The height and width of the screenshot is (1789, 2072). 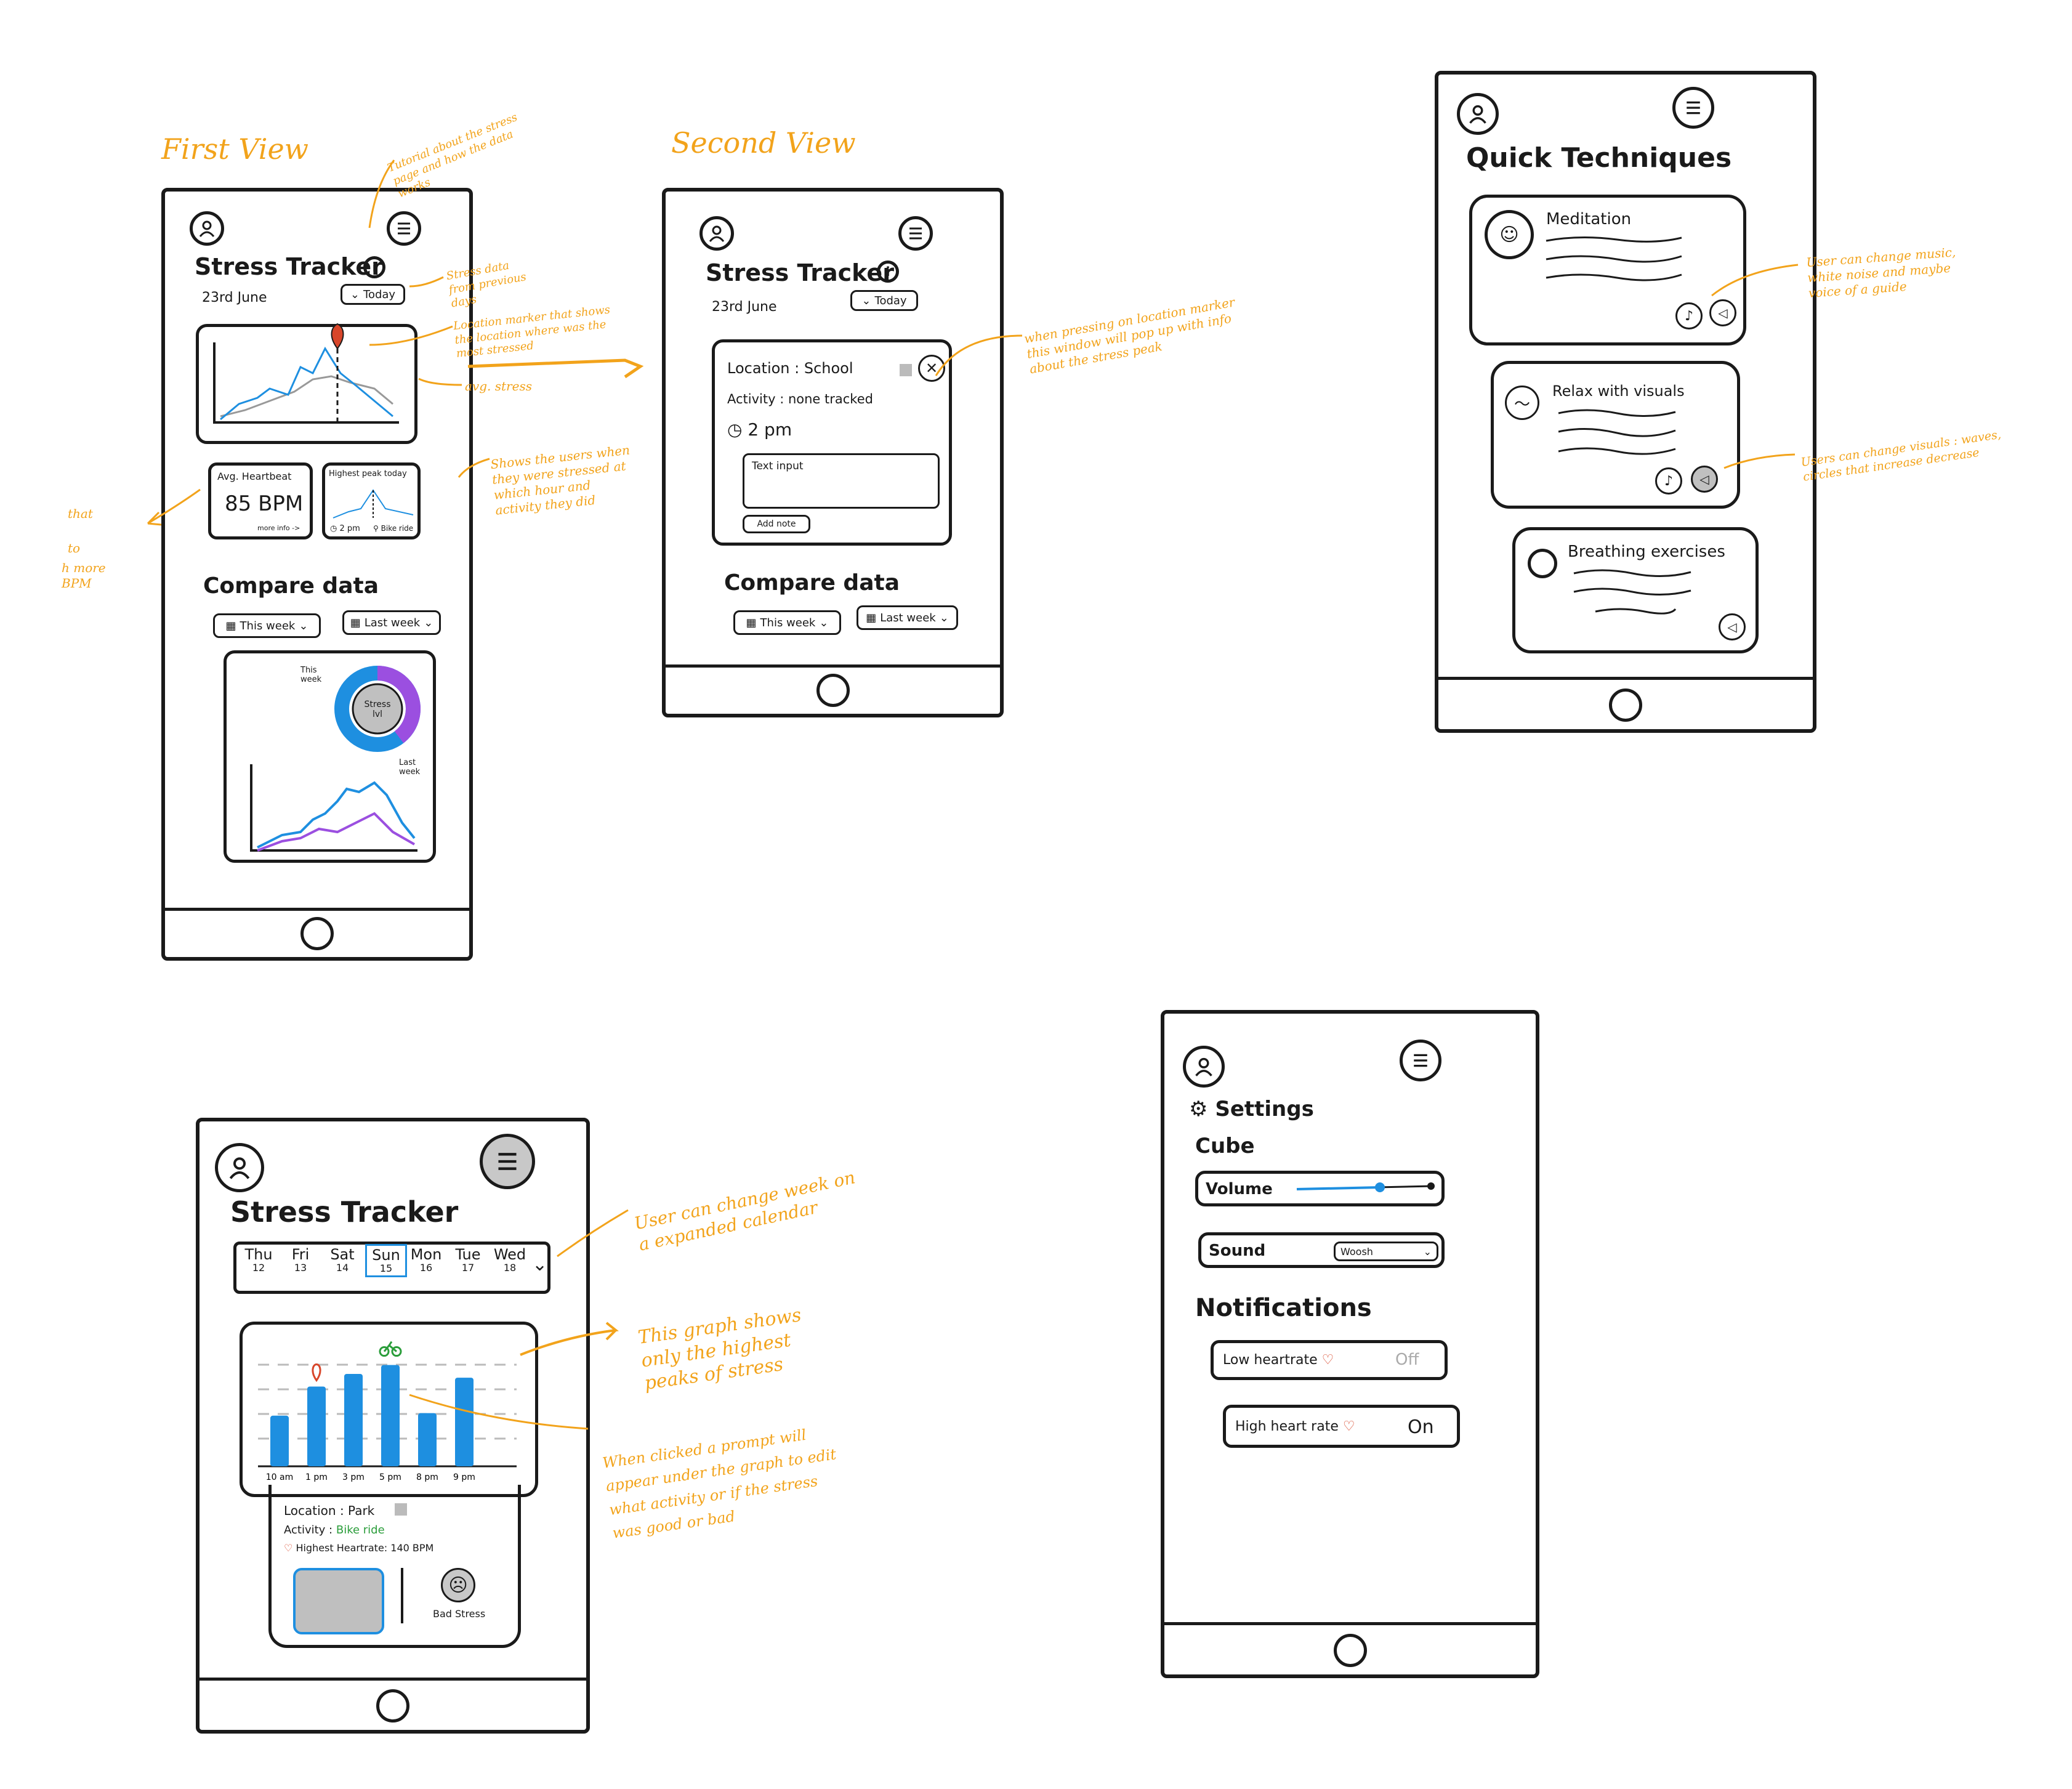 I want to click on location-swatch, so click(x=906, y=370).